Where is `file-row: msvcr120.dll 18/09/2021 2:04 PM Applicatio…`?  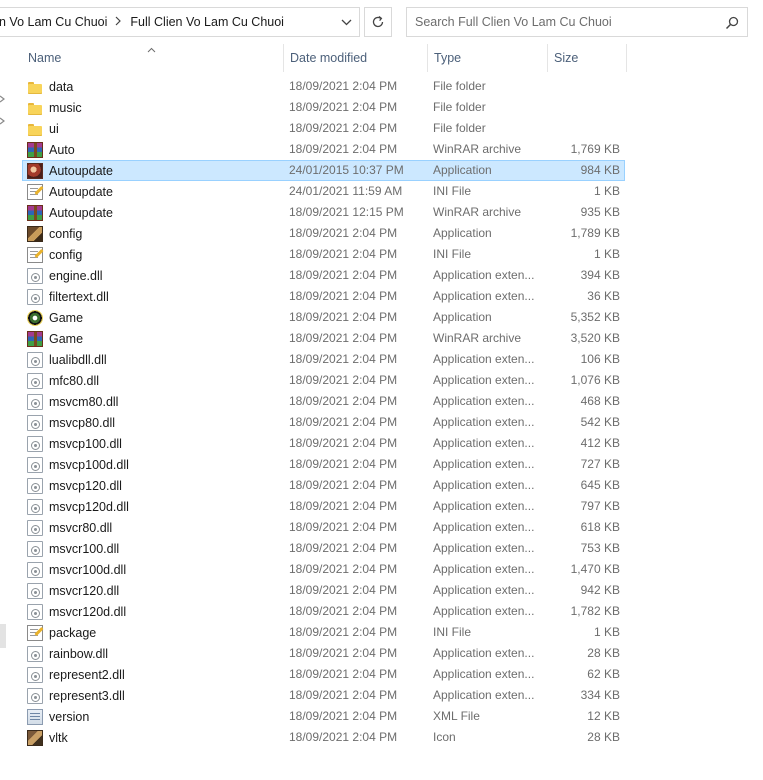
file-row: msvcr120.dll 18/09/2021 2:04 PM Applicatio… is located at coordinates (323, 590).